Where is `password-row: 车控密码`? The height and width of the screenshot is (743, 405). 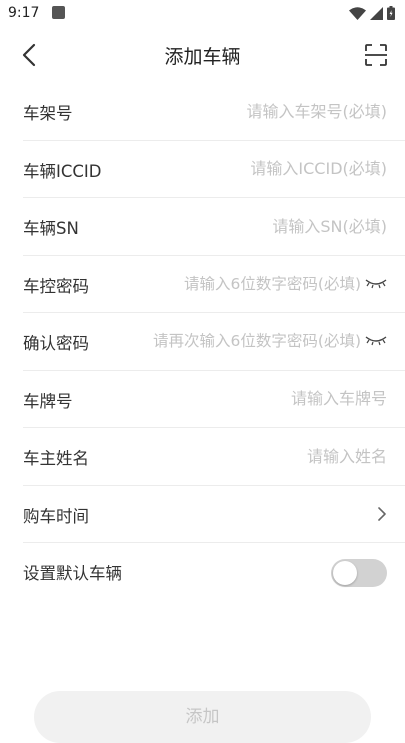
password-row: 车控密码 is located at coordinates (214, 284).